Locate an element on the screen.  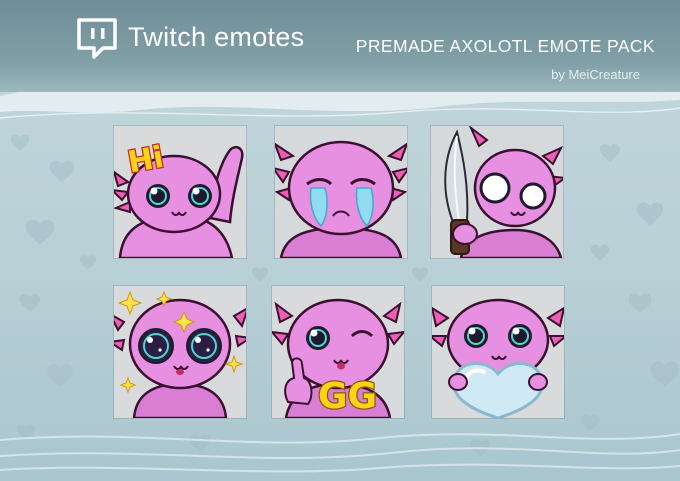
emote-gg-wink: GG is located at coordinates (338, 352).